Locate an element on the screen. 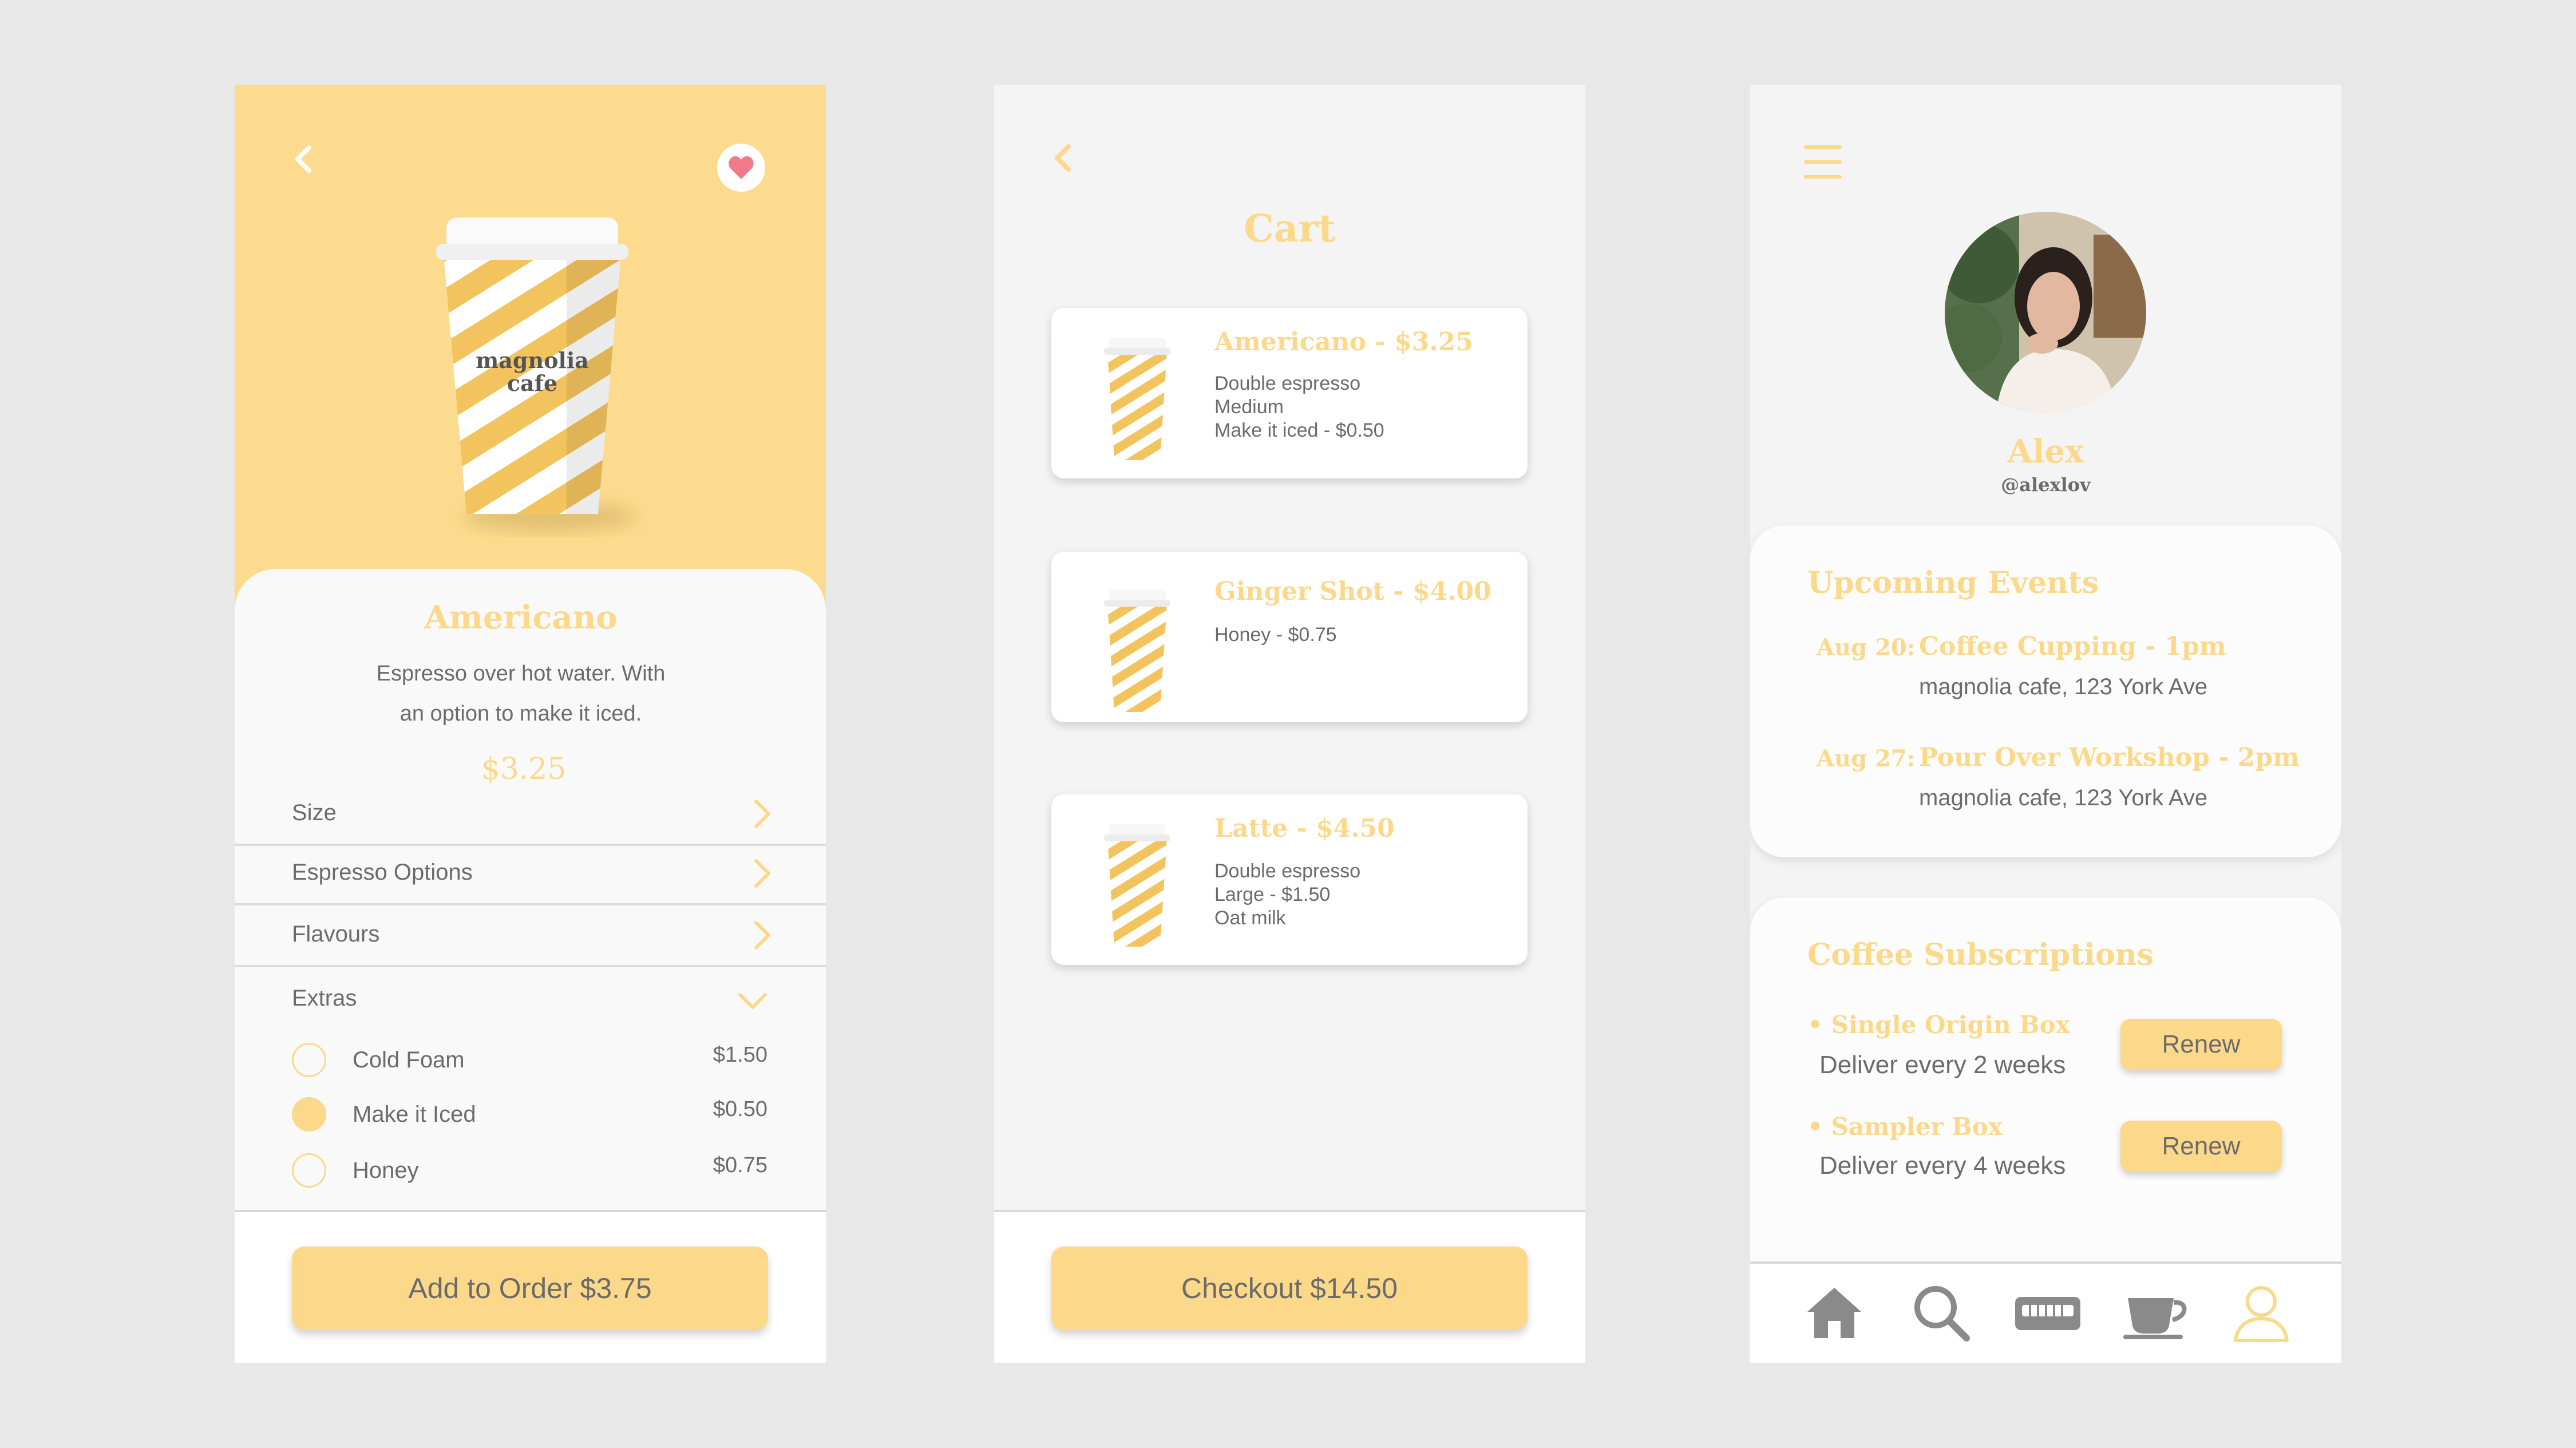 Image resolution: width=2576 pixels, height=1448 pixels. event-date: Aug 27: is located at coordinates (1866, 758).